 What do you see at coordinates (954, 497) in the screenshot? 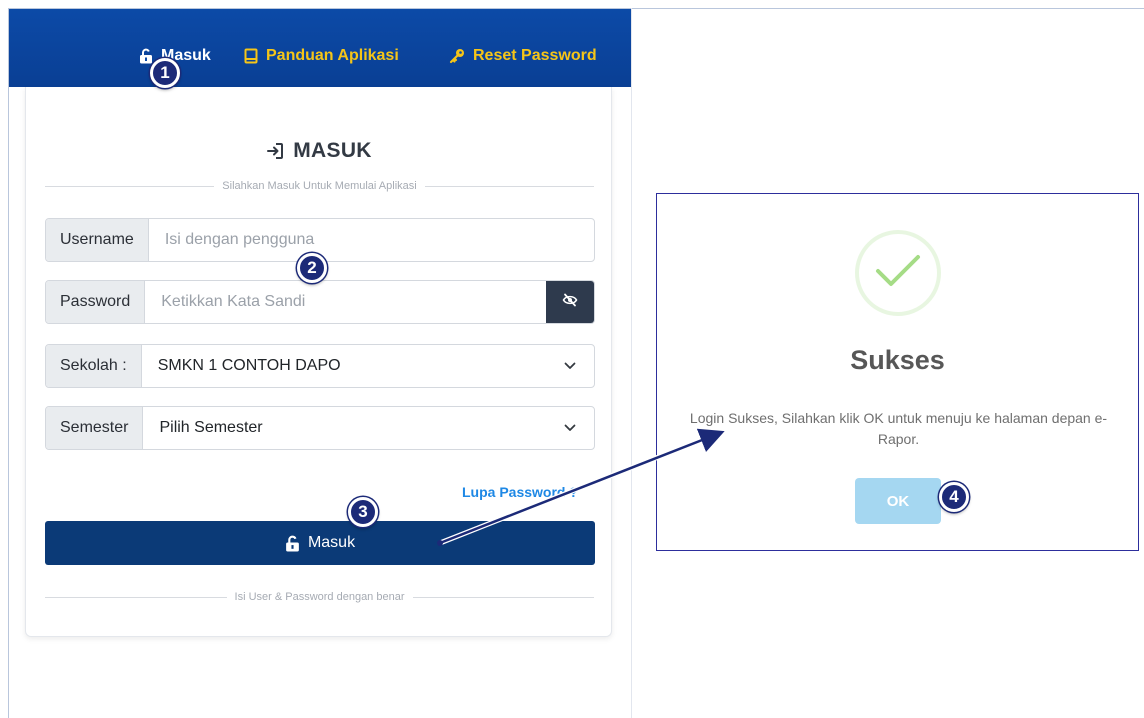
I see `step-badge-4: 4` at bounding box center [954, 497].